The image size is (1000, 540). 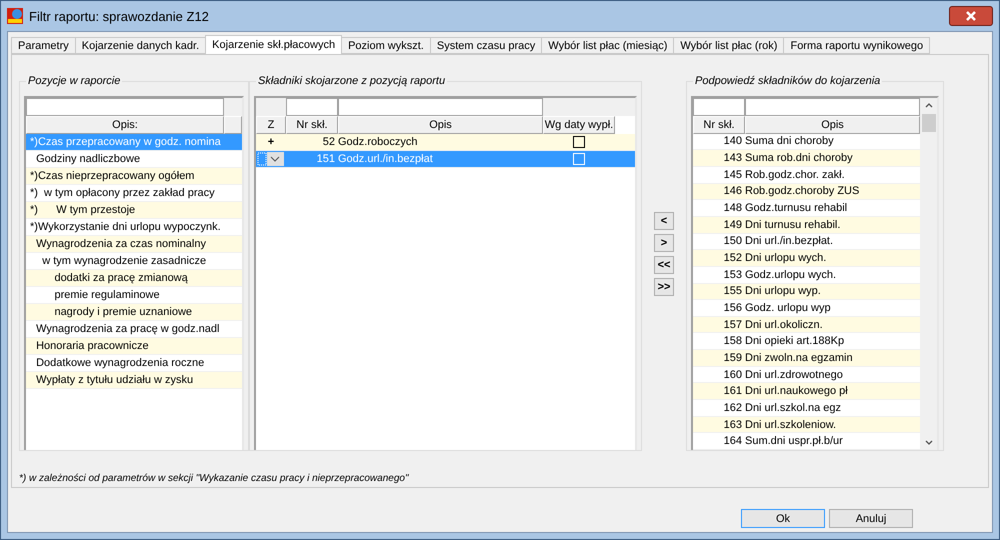 What do you see at coordinates (664, 243) in the screenshot?
I see `move-button: >` at bounding box center [664, 243].